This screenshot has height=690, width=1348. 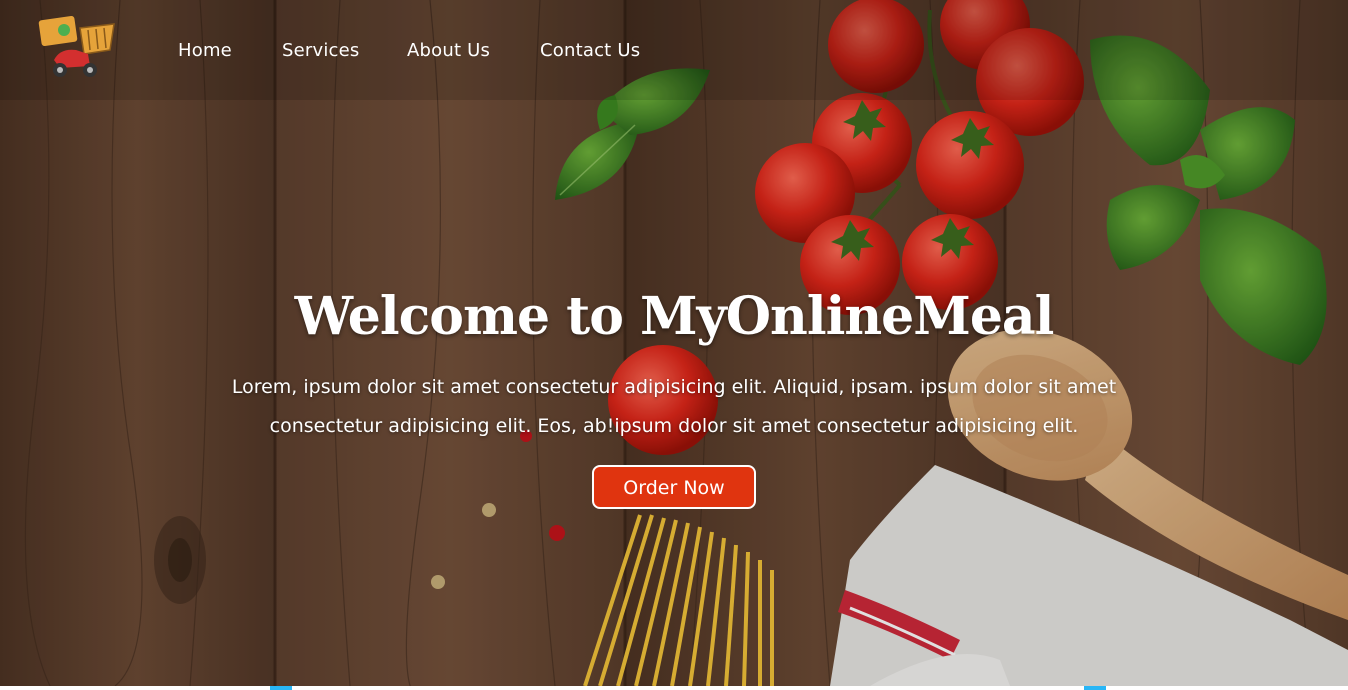 I want to click on bottom-strip, so click(x=674, y=688).